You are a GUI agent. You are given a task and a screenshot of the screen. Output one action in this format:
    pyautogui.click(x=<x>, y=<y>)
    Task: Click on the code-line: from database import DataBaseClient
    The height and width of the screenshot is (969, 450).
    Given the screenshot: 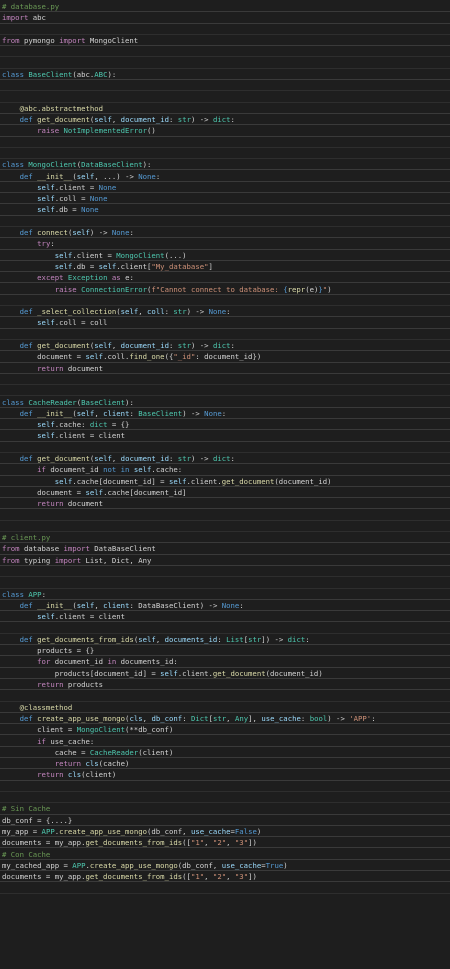 What is the action you would take?
    pyautogui.click(x=225, y=549)
    